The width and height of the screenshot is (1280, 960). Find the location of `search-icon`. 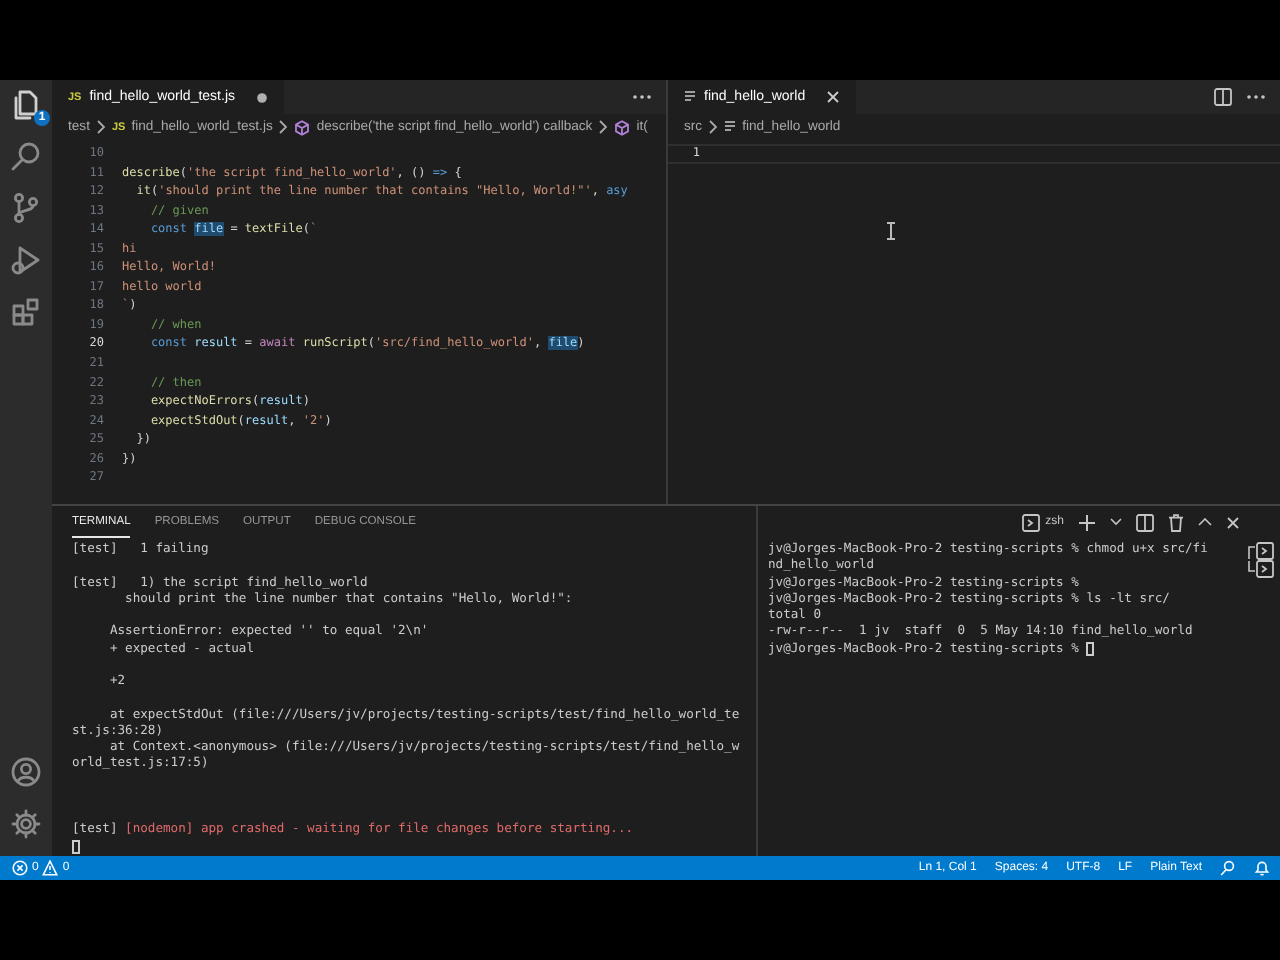

search-icon is located at coordinates (26, 156).